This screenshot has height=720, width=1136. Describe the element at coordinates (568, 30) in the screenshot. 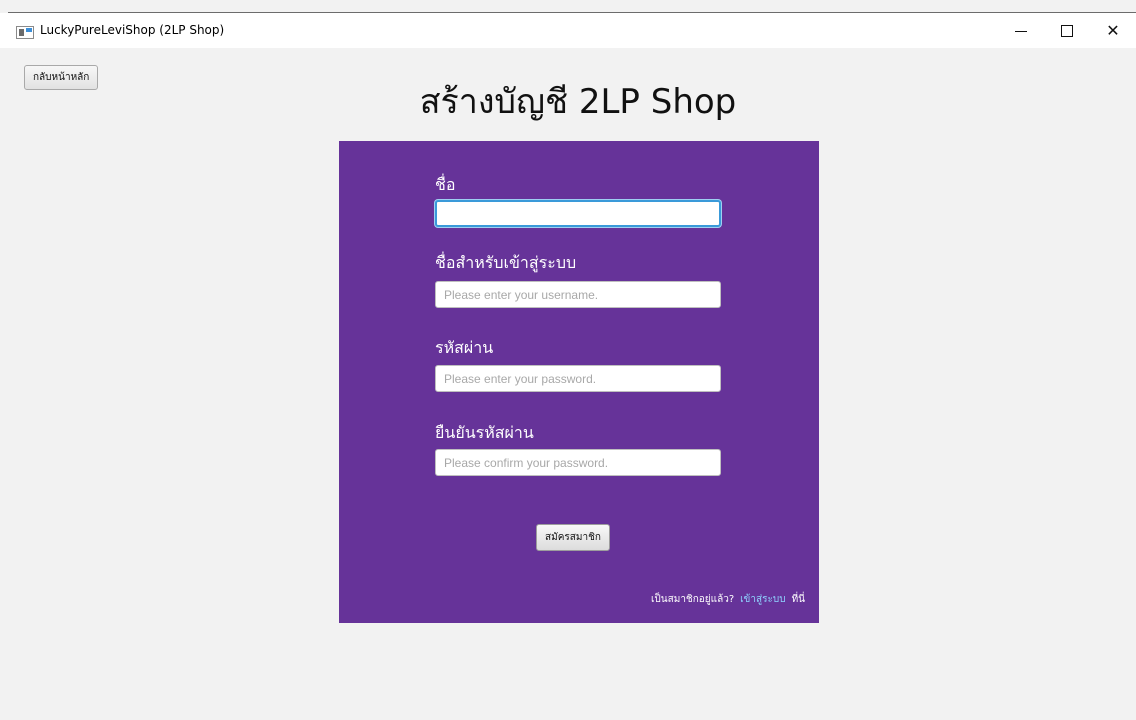

I see `title-bar: LuckyPureLeviShop (2LP Shop) ✕` at that location.